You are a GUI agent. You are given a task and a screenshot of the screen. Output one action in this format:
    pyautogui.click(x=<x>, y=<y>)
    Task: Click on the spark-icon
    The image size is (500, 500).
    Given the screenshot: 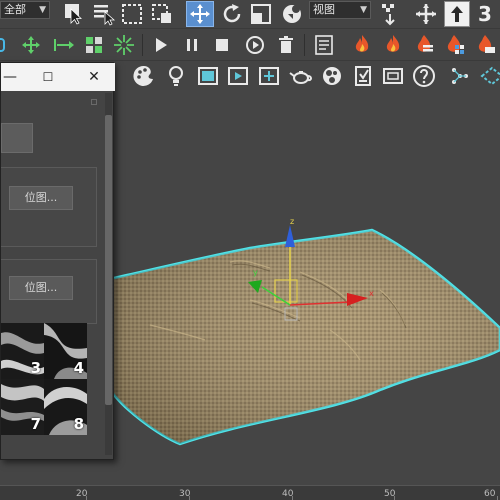 What is the action you would take?
    pyautogui.click(x=124, y=45)
    